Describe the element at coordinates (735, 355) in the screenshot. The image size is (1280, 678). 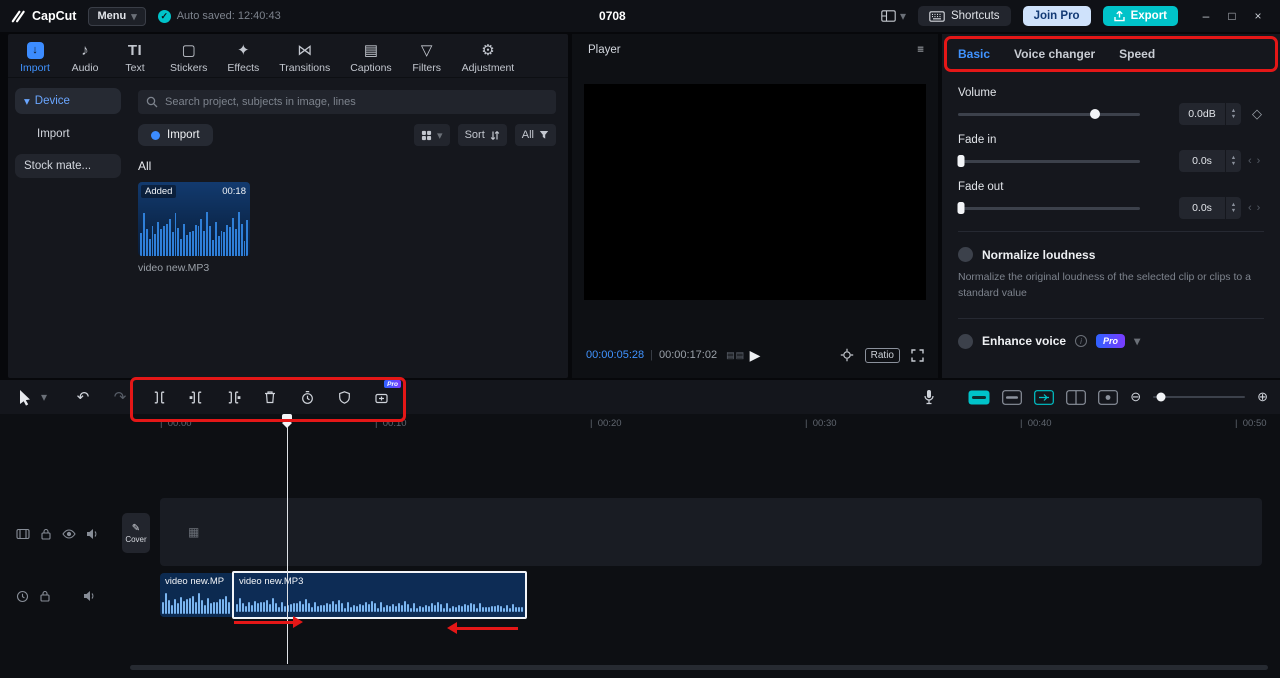
I see `frame-view-icon: ▤▤` at that location.